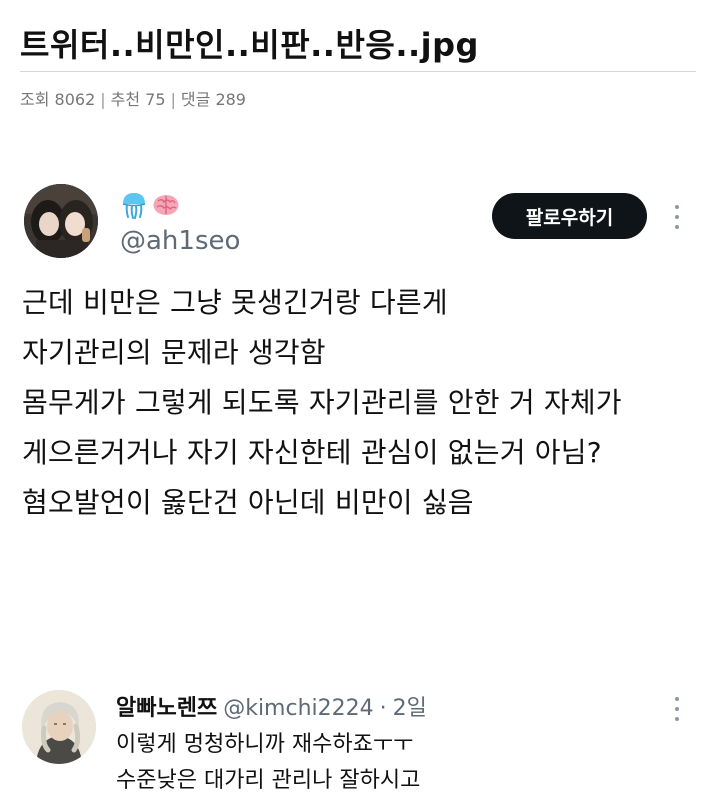 The height and width of the screenshot is (801, 714). What do you see at coordinates (268, 780) in the screenshot?
I see `reply-line: 수준낮은 대가리 관리나 잘하시고` at bounding box center [268, 780].